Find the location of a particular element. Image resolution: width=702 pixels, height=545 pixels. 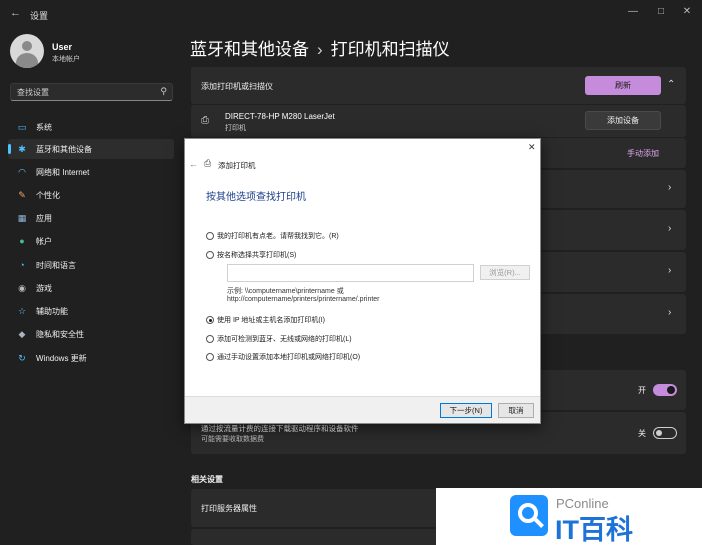

close-icon: ✕ is located at coordinates (687, 12).